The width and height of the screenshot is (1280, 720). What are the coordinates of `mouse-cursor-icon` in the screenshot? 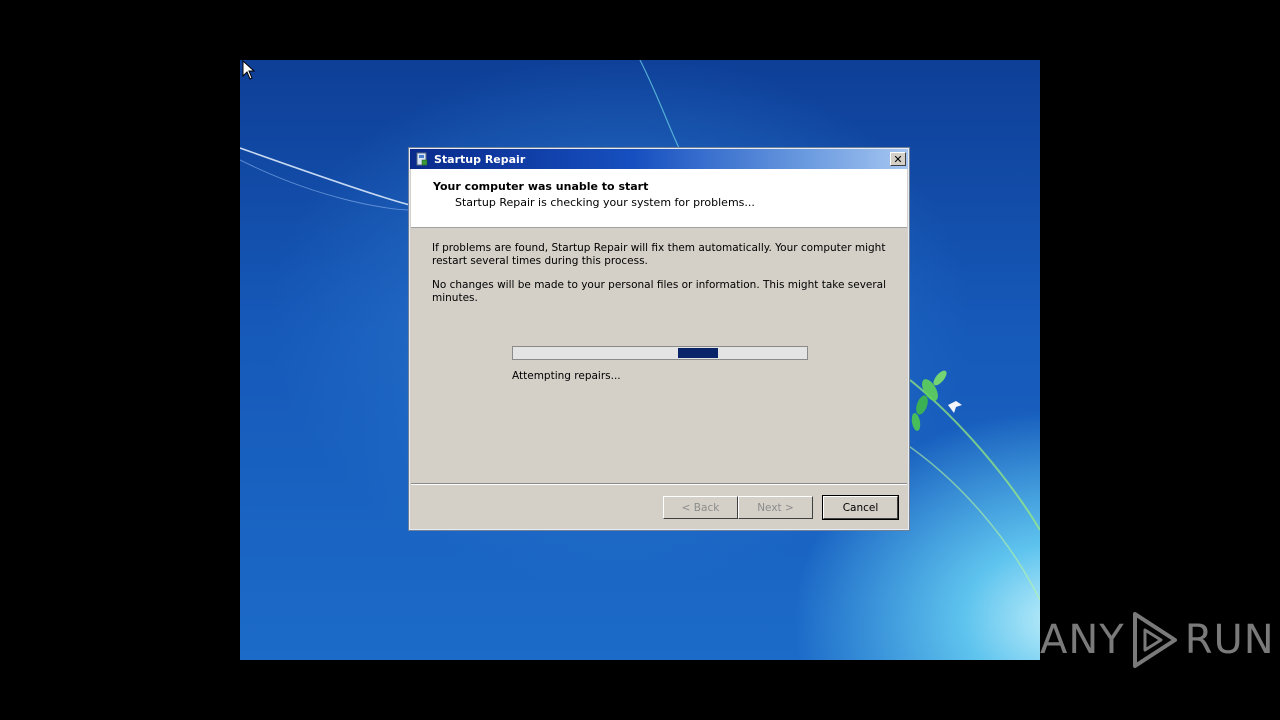 It's located at (249, 70).